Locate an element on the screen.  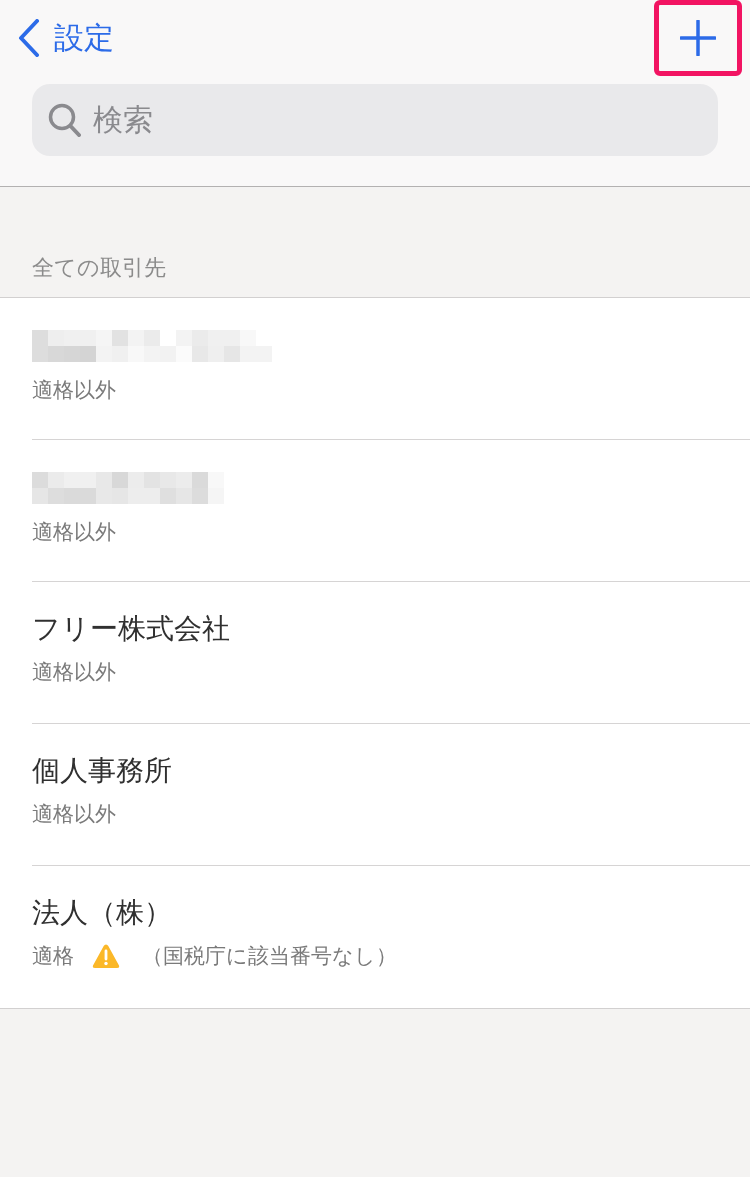
add-button is located at coordinates (698, 38).